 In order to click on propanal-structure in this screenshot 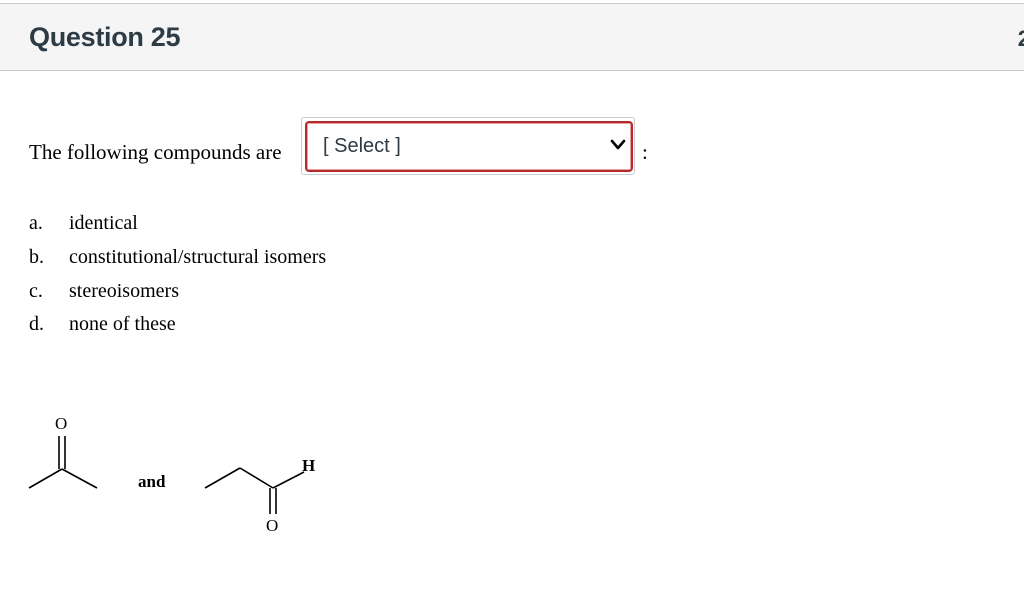, I will do `click(254, 490)`.